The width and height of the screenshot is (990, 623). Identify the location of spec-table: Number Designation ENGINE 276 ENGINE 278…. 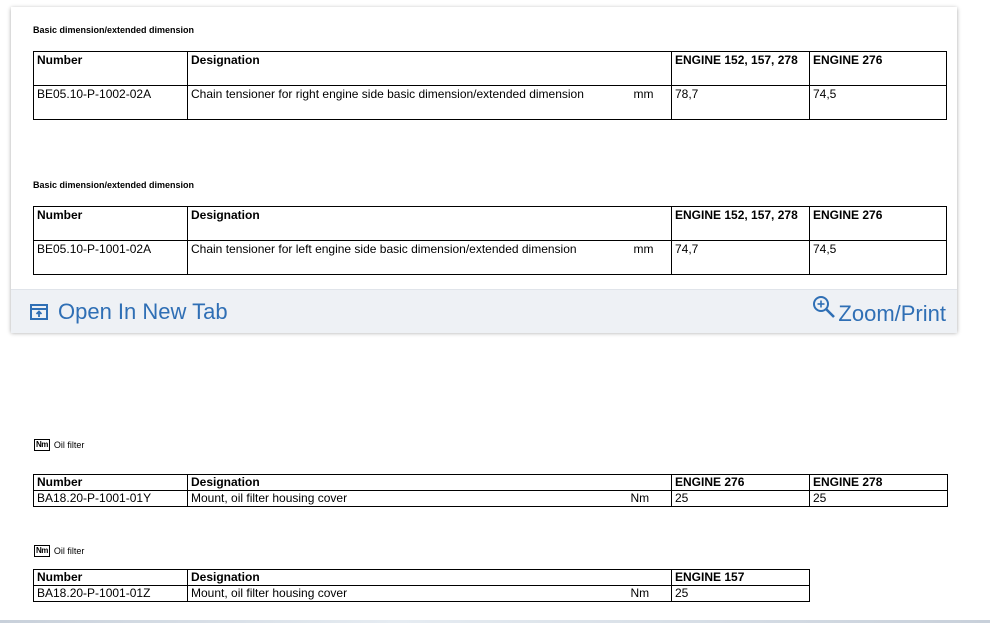
(490, 490).